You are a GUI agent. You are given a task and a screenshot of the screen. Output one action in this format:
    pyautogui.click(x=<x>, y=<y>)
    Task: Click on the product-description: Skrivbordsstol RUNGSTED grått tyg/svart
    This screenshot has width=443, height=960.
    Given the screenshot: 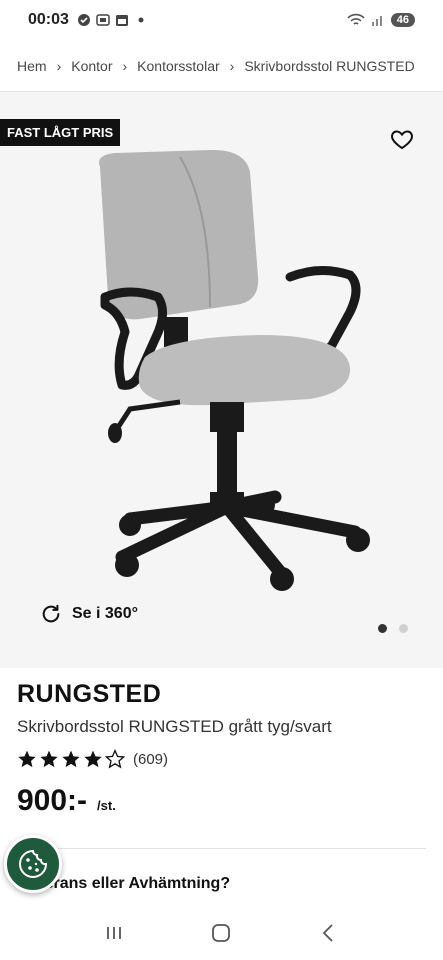 What is the action you would take?
    pyautogui.click(x=174, y=726)
    